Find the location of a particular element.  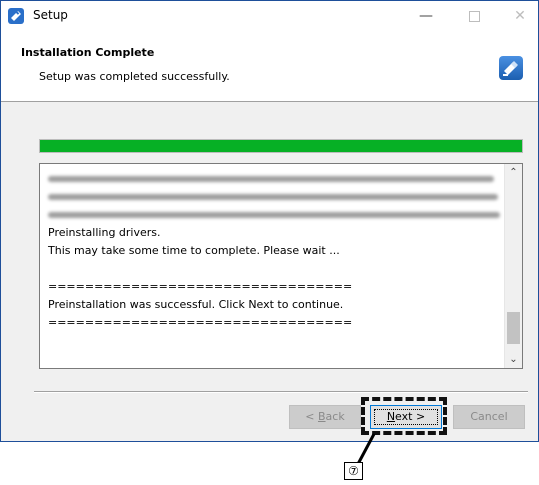

progress-fill is located at coordinates (281, 146).